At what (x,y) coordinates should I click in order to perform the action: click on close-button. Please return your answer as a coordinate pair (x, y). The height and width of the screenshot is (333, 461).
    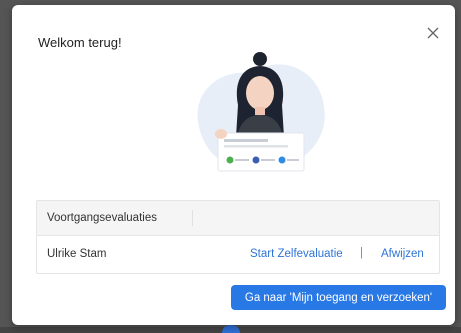
    Looking at the image, I should click on (433, 33).